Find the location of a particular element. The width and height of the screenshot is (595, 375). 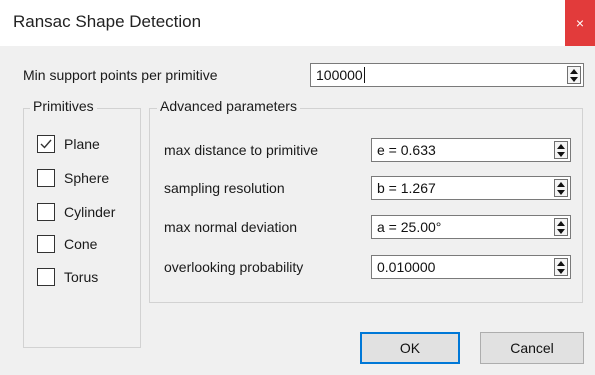

max-distance-value: e = 0.633 is located at coordinates (406, 150).